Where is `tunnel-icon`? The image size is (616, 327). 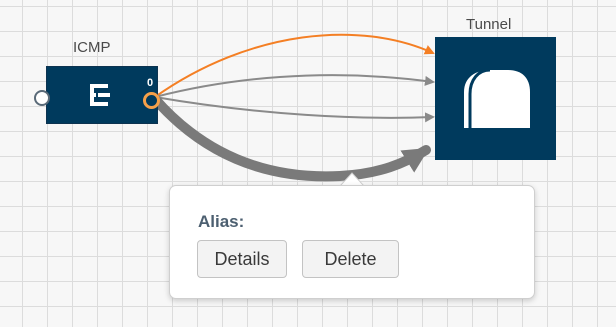 tunnel-icon is located at coordinates (497, 98).